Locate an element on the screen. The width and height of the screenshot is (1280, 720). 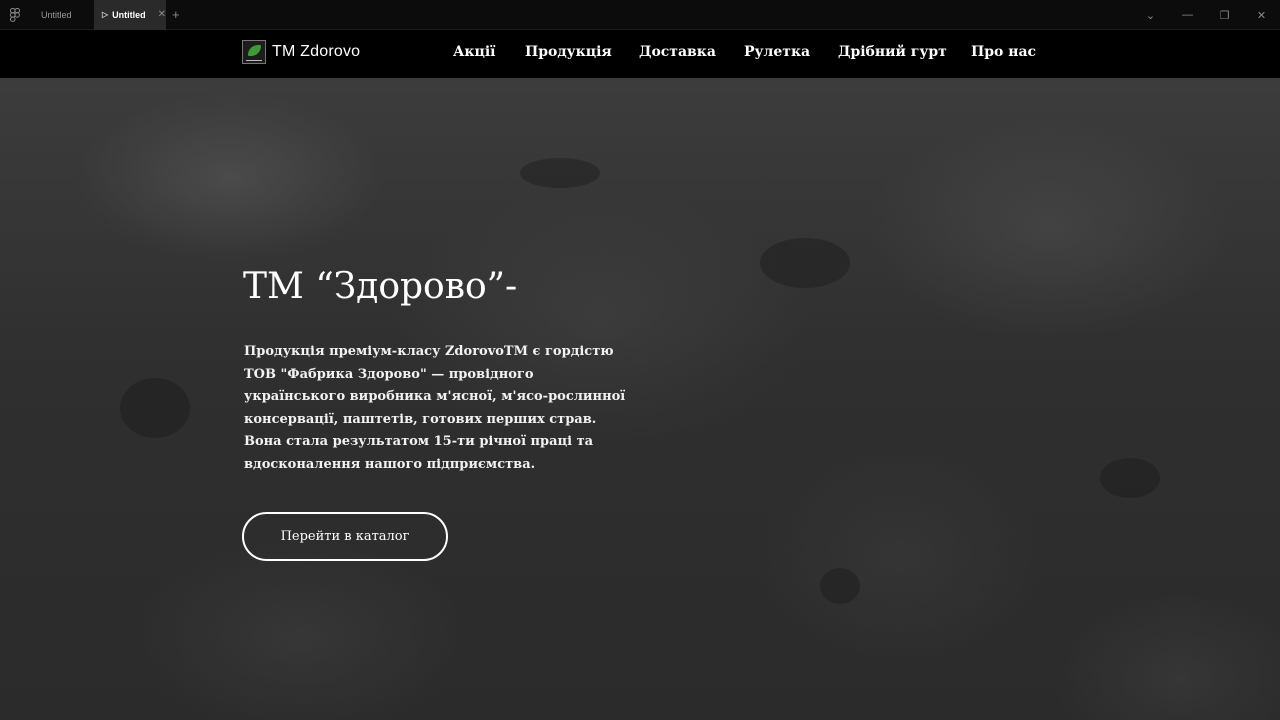
nav-link-products: Продукція is located at coordinates (568, 52).